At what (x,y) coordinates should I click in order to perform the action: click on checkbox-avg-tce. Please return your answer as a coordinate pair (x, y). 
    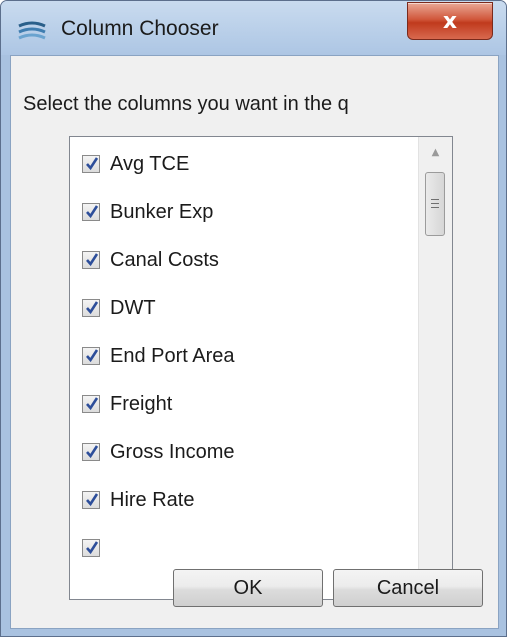
    Looking at the image, I should click on (91, 164).